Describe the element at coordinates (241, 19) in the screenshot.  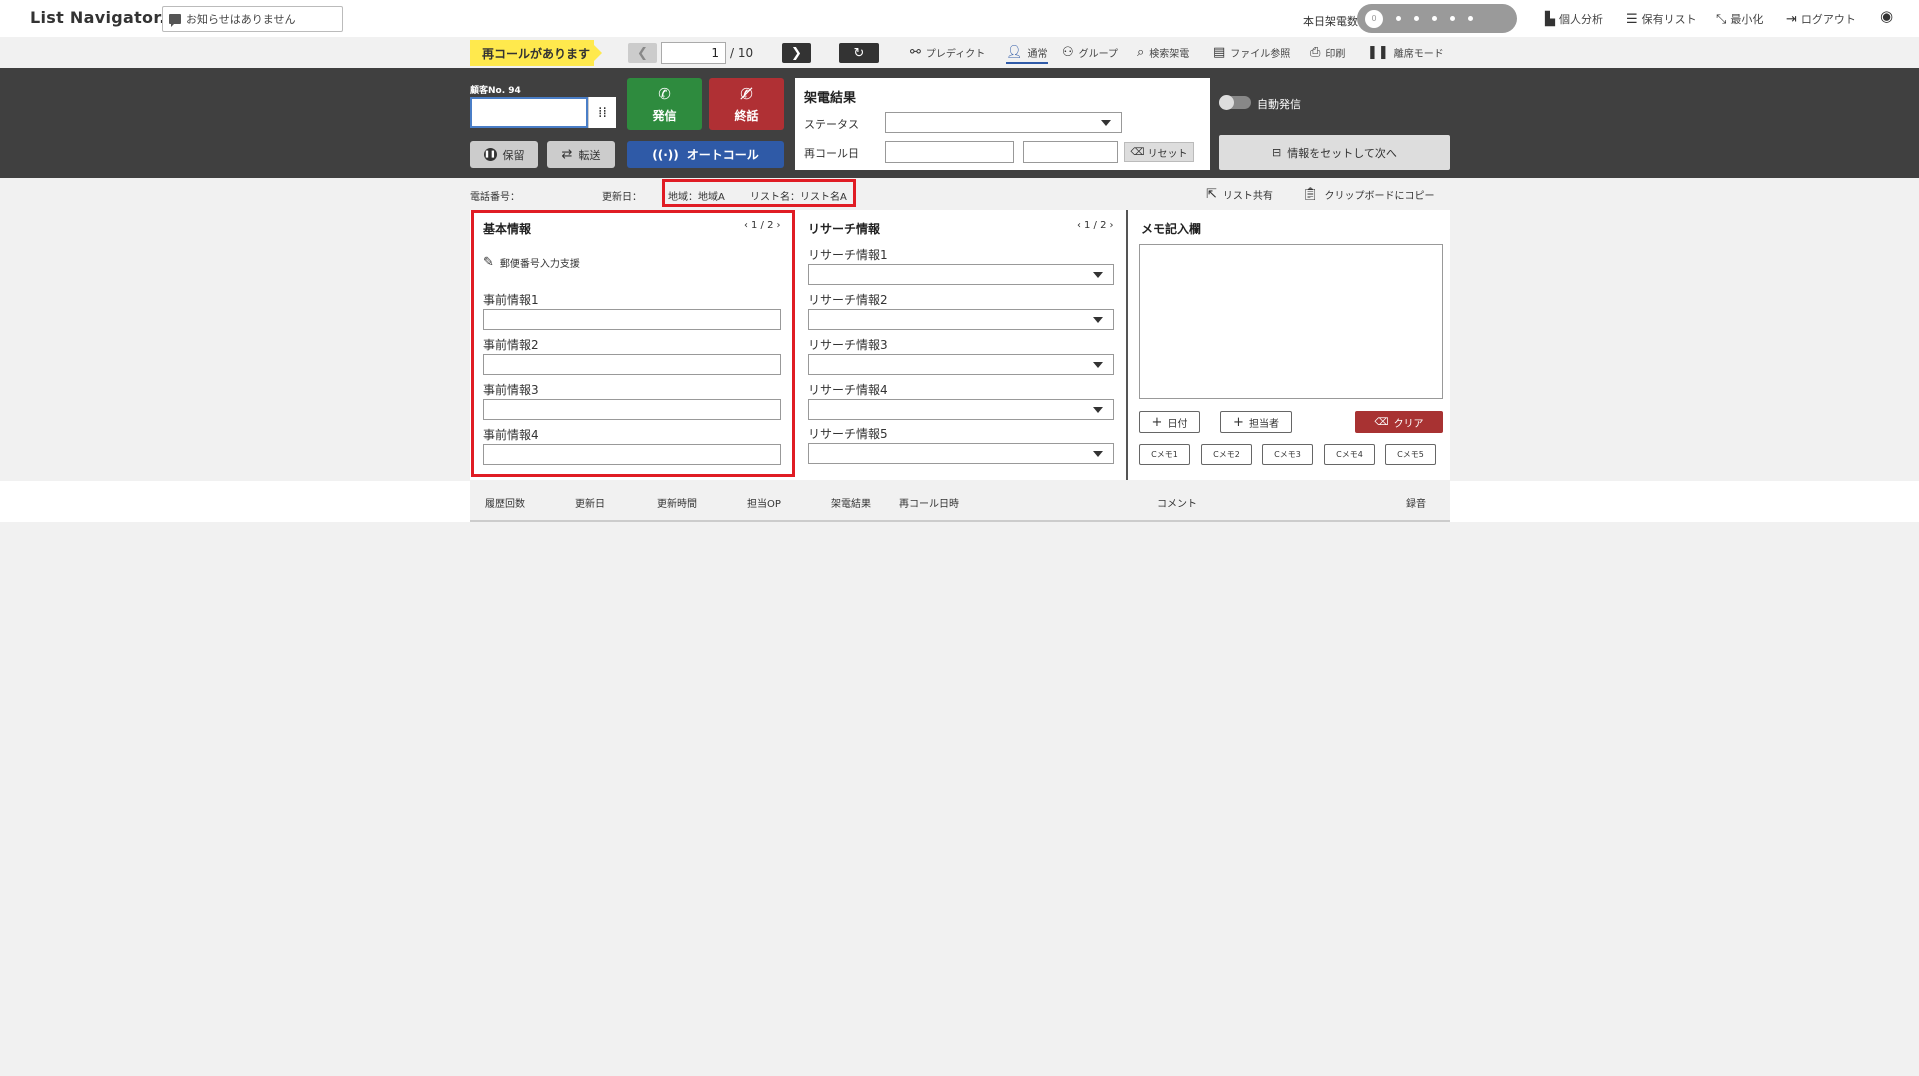
I see `notice-text: お知らせはありません` at that location.